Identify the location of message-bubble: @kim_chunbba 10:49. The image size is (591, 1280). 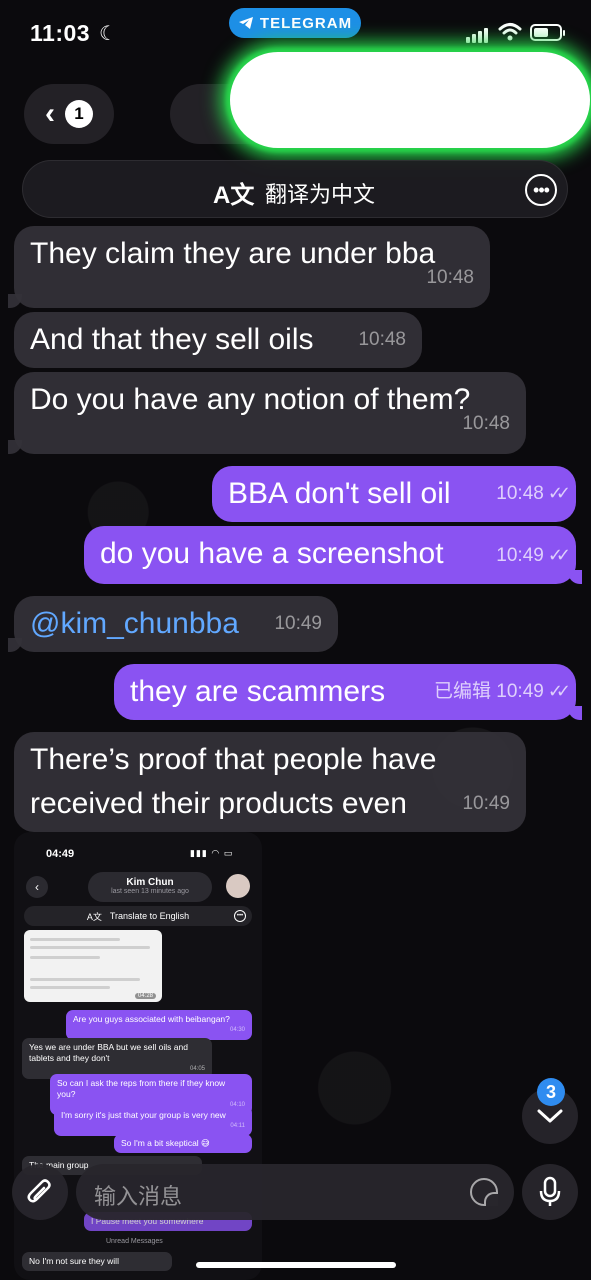
(173, 624).